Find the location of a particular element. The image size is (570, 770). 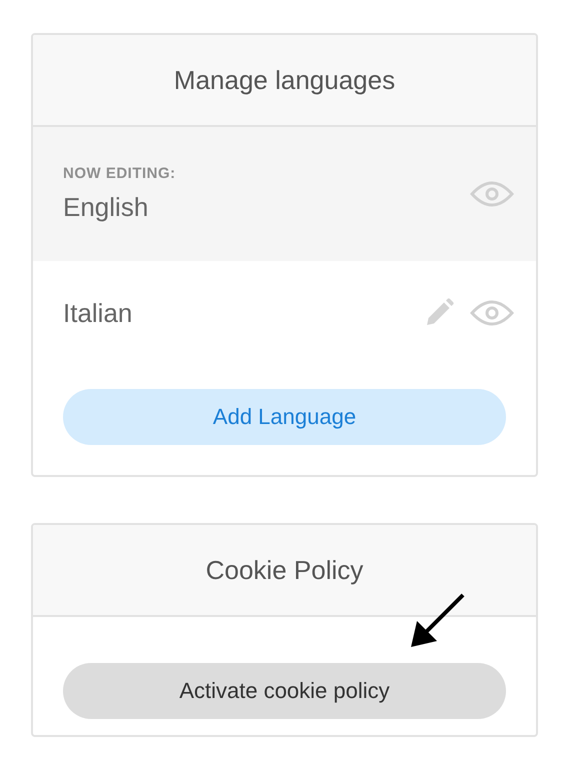

editing-label: NOW EDITING: is located at coordinates (119, 173).